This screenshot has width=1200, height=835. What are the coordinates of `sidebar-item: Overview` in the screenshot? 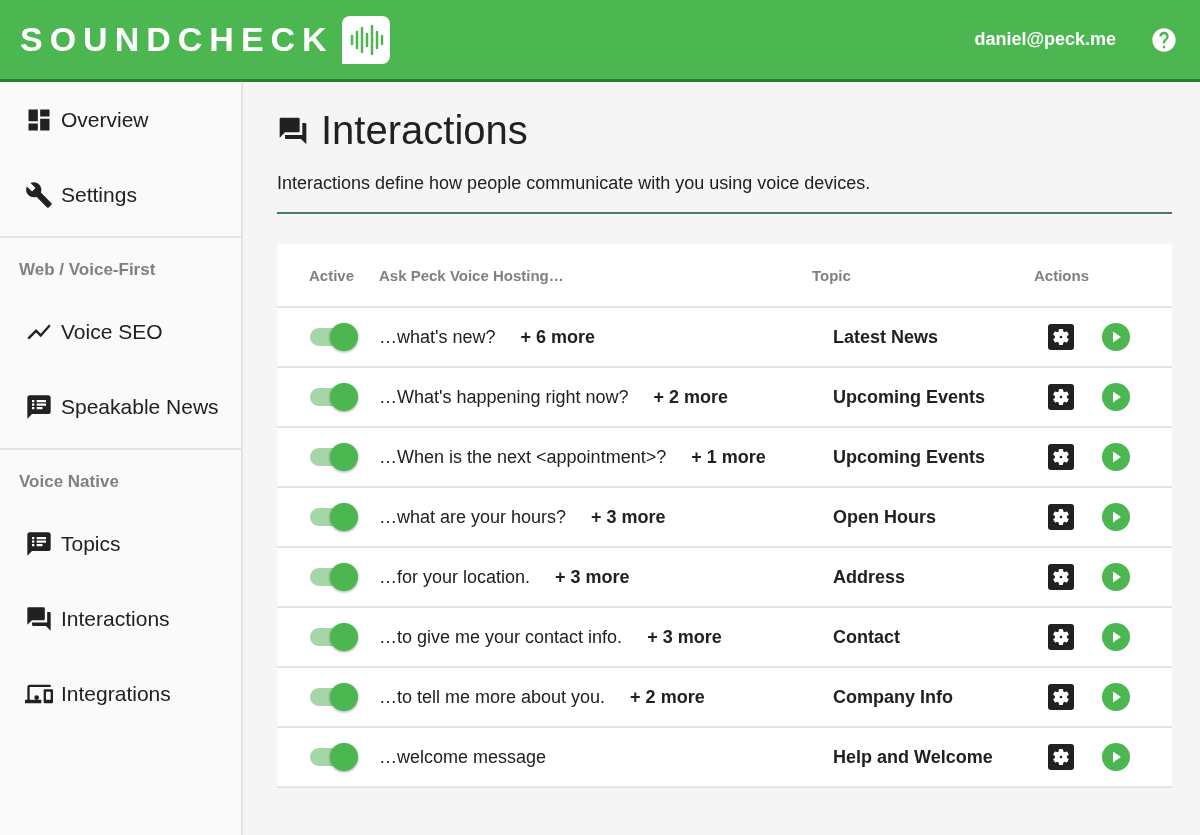 It's located at (120, 119).